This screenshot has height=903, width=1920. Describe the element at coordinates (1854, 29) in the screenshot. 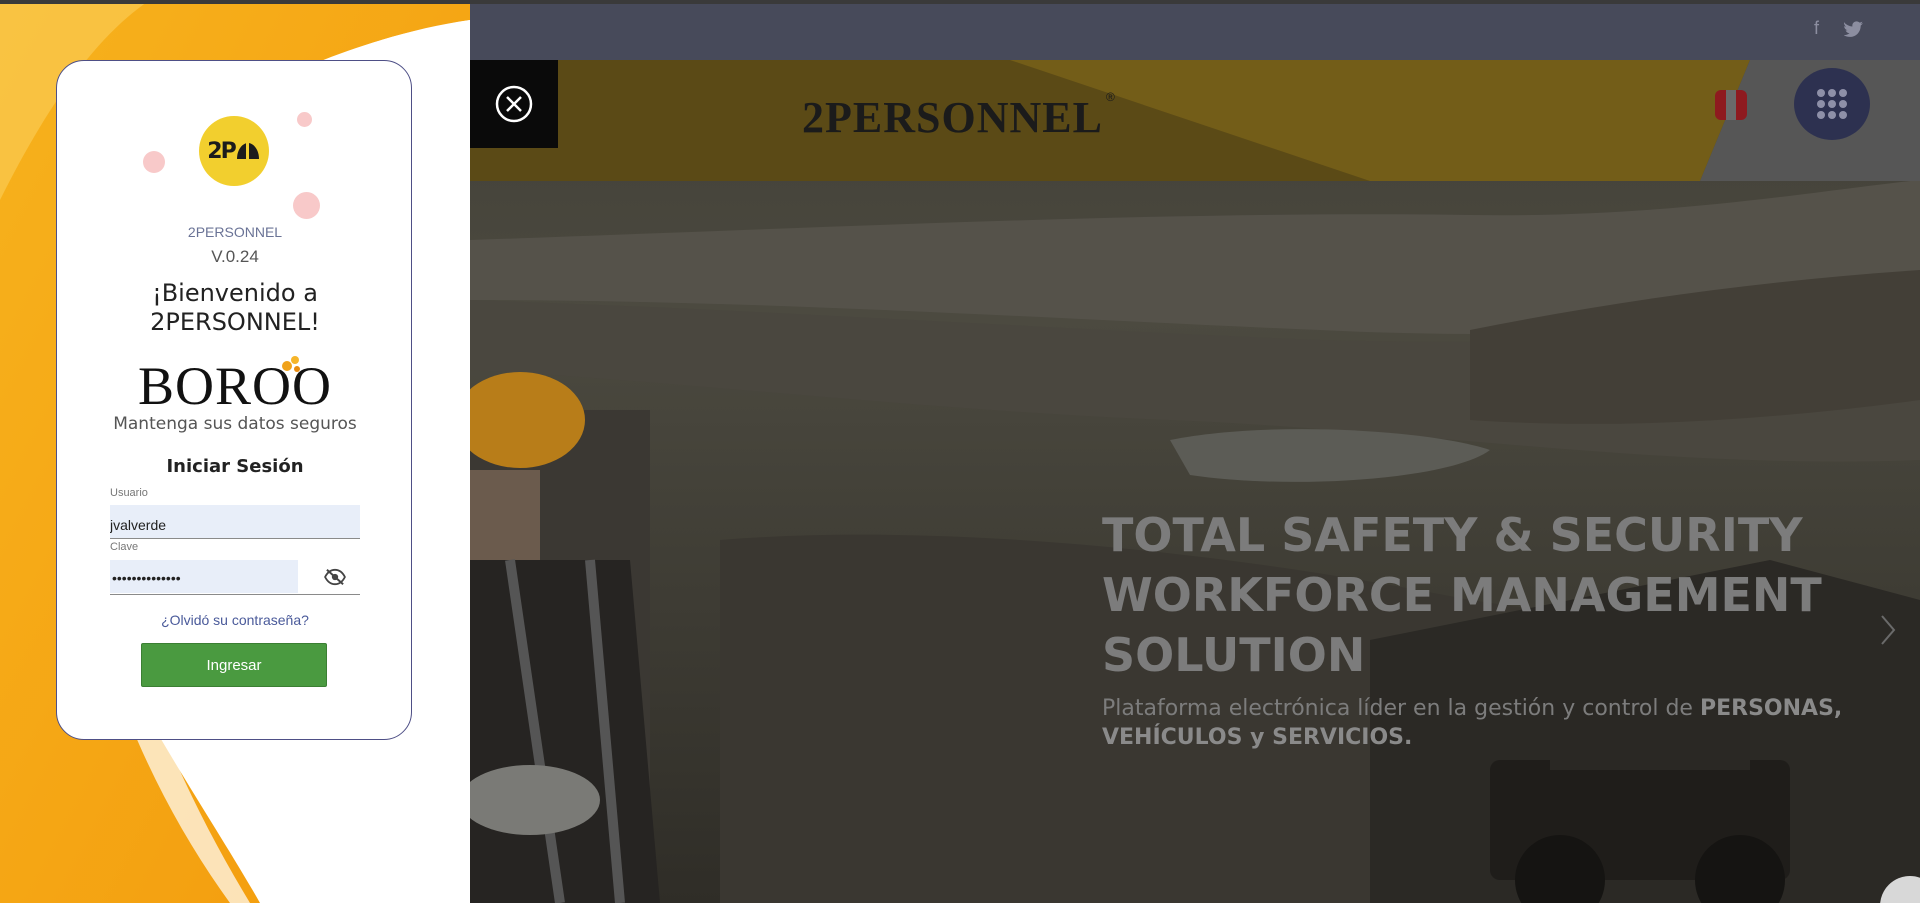

I see `twitter-icon` at that location.